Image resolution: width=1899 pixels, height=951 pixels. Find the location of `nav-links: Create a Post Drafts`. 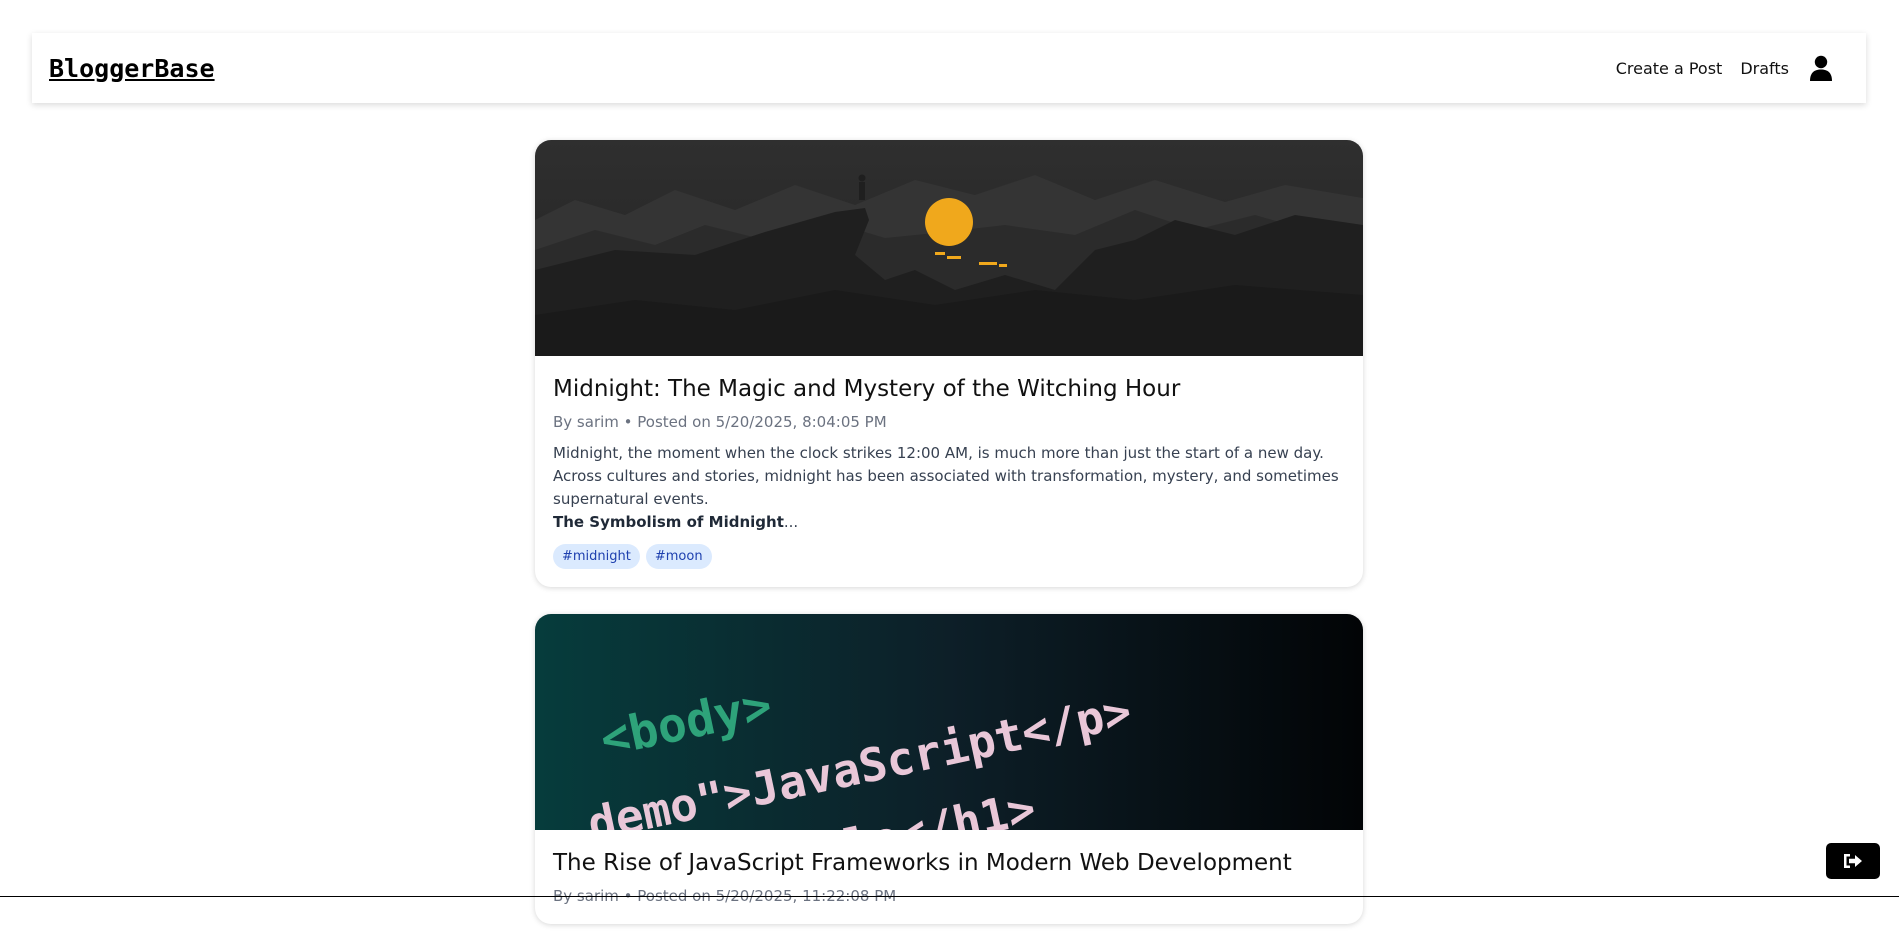

nav-links: Create a Post Drafts is located at coordinates (1715, 68).